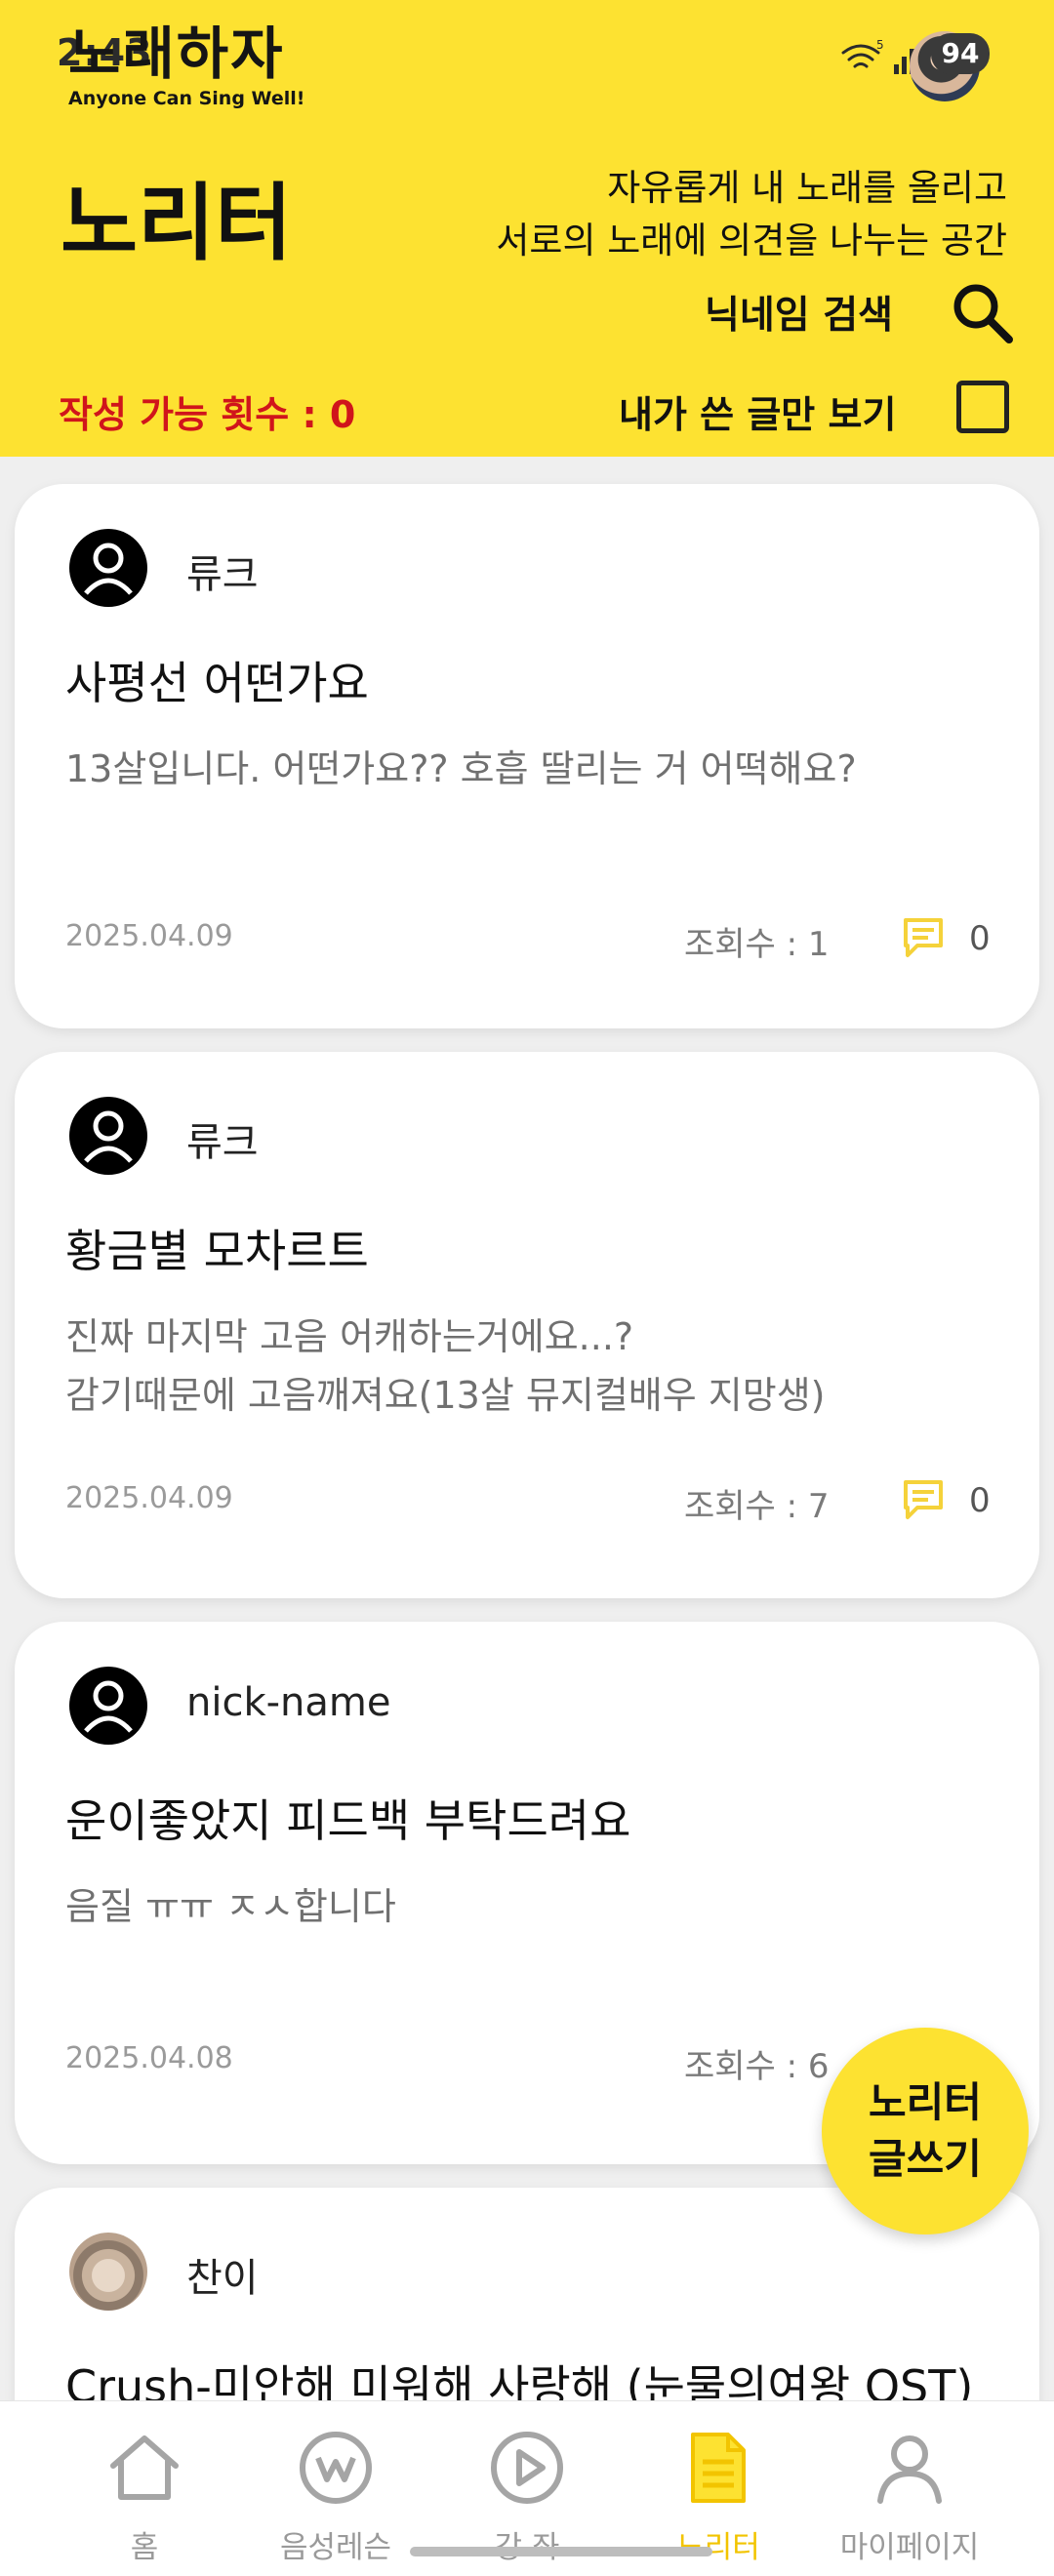 This screenshot has width=1054, height=2576. What do you see at coordinates (719, 2468) in the screenshot?
I see `document-icon` at bounding box center [719, 2468].